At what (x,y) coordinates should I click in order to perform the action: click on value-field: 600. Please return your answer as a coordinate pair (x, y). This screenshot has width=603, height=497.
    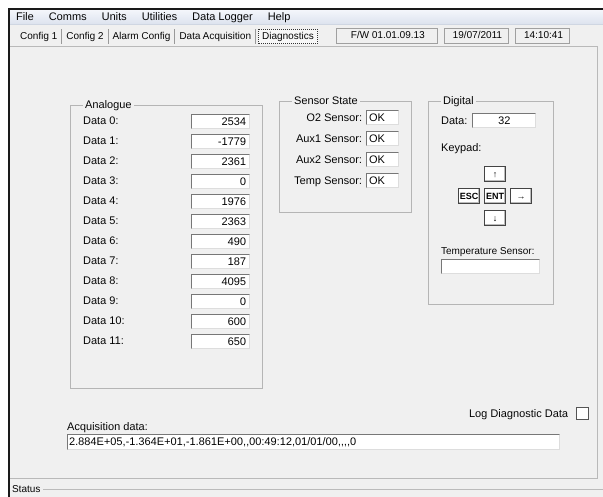
    Looking at the image, I should click on (220, 321).